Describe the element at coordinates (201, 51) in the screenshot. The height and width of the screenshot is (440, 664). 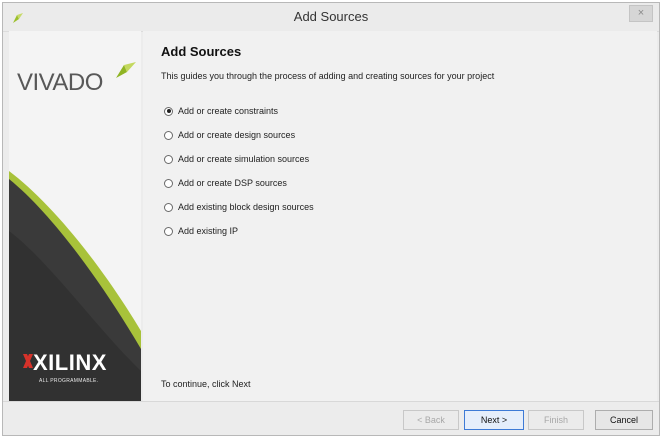
I see `page-title: Add Sources` at that location.